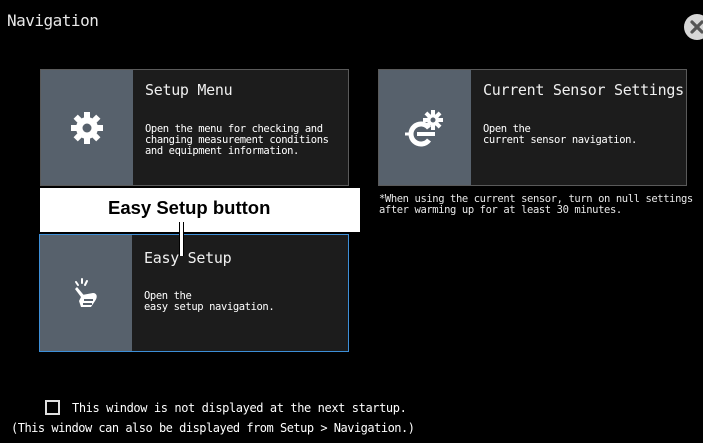  Describe the element at coordinates (560, 134) in the screenshot. I see `current-sensor-description: Open the current sensor navigation.` at that location.